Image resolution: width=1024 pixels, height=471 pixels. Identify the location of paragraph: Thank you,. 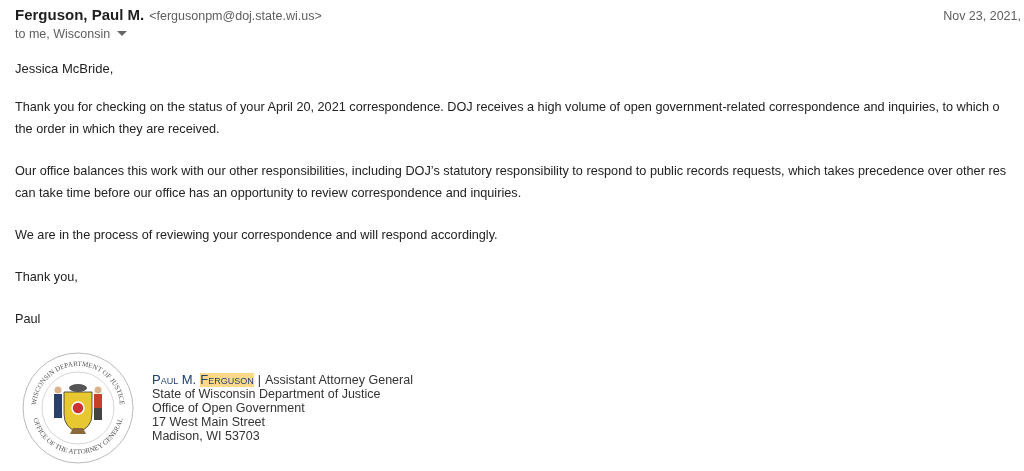
(47, 277).